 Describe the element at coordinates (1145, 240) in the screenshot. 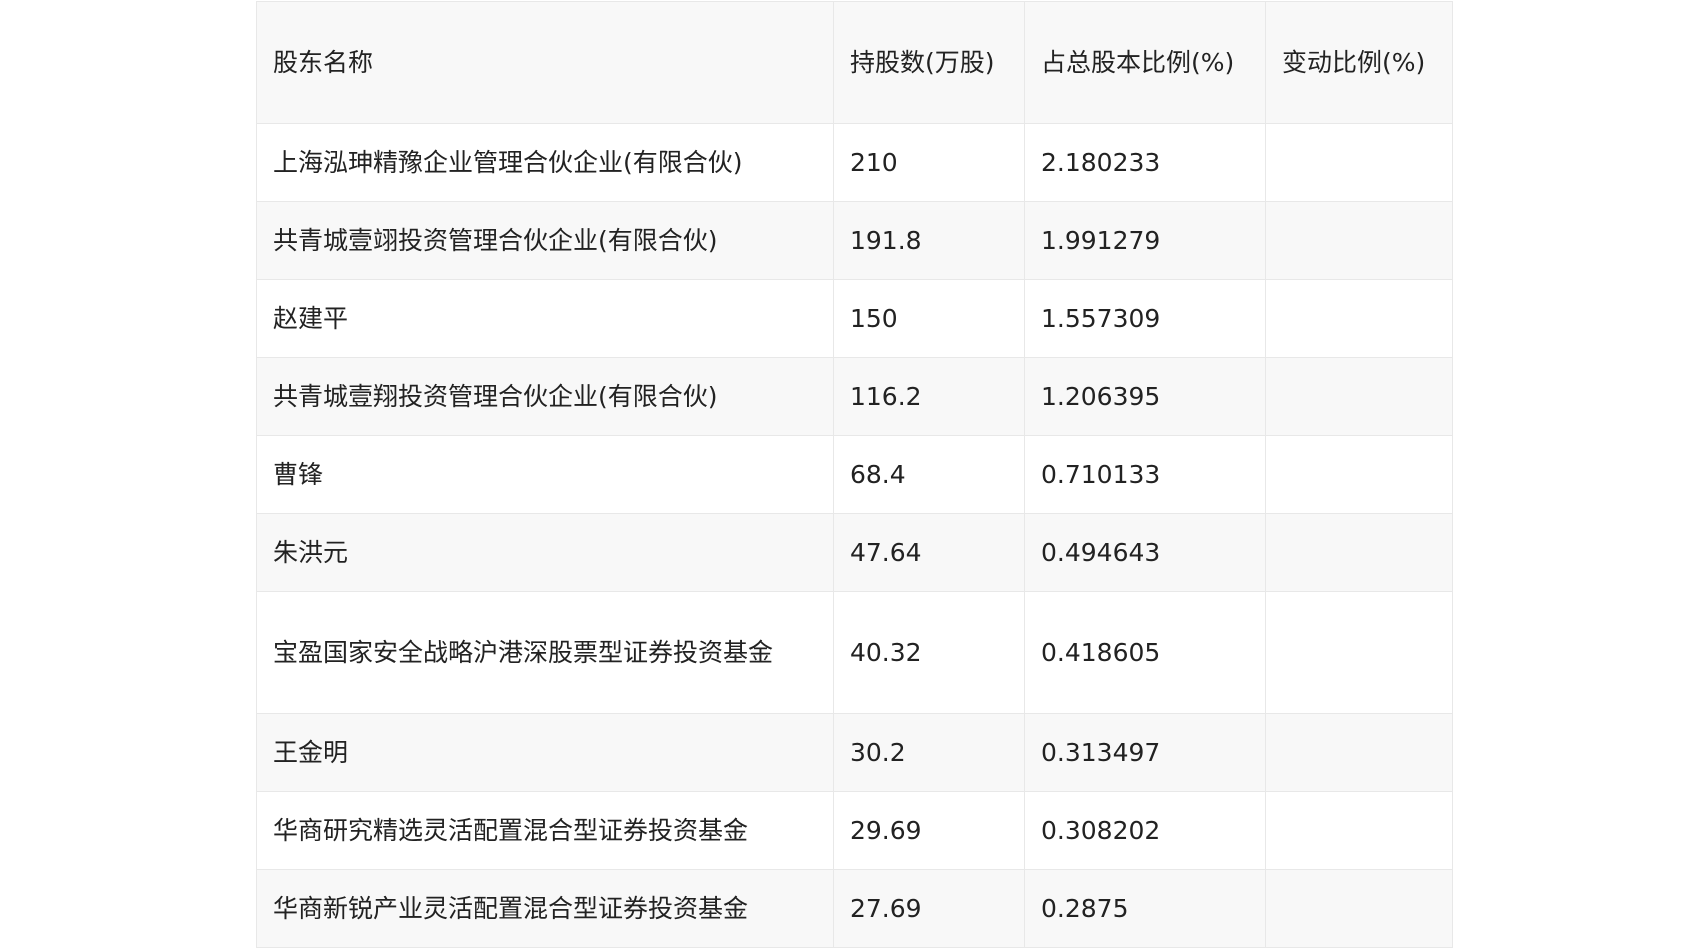

I see `cell-ratio: 1.991279` at that location.